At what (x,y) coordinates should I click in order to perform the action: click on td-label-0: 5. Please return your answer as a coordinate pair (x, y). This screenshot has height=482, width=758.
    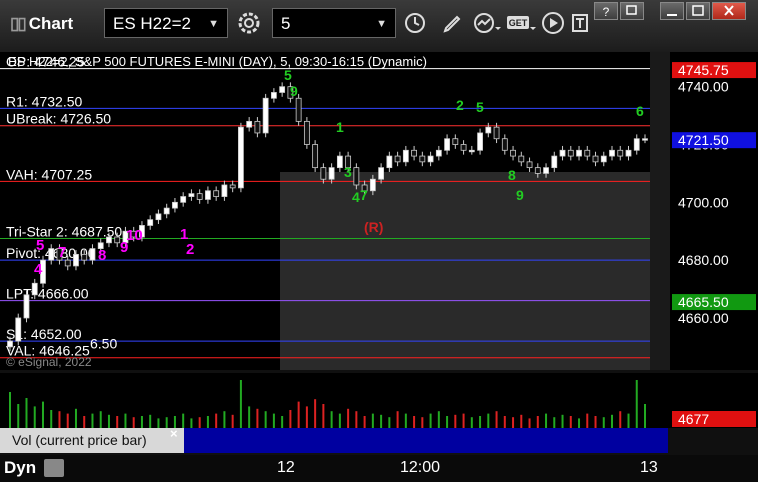
    Looking at the image, I should click on (40, 245).